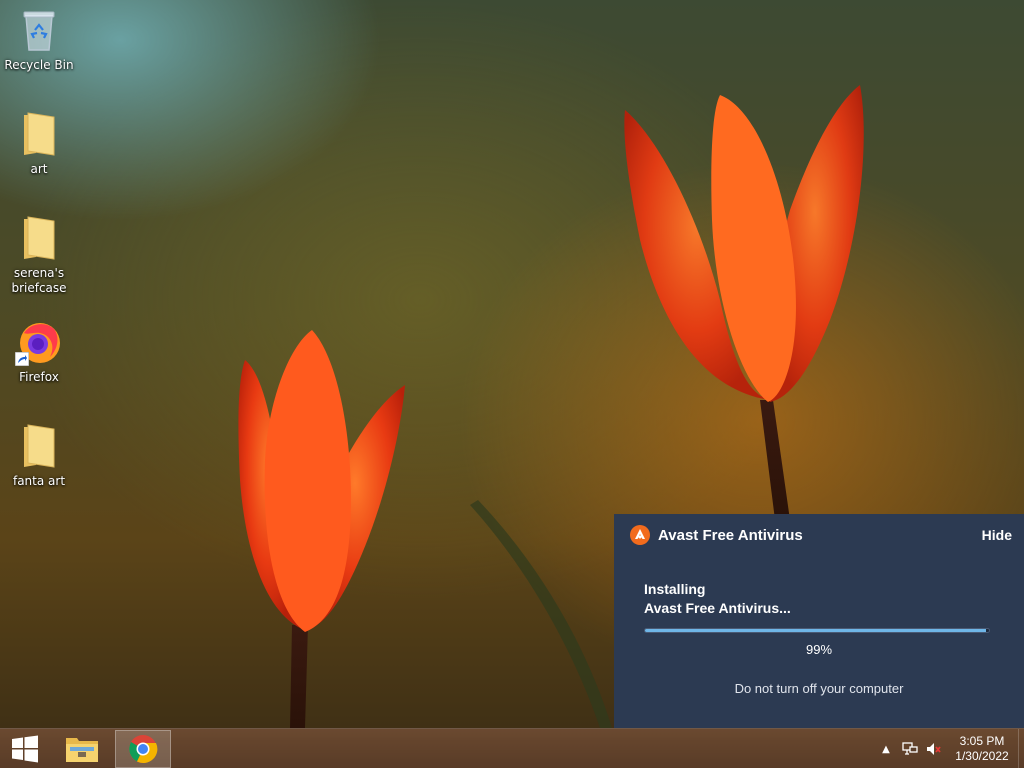 Image resolution: width=1024 pixels, height=768 pixels. I want to click on chrome-icon, so click(143, 749).